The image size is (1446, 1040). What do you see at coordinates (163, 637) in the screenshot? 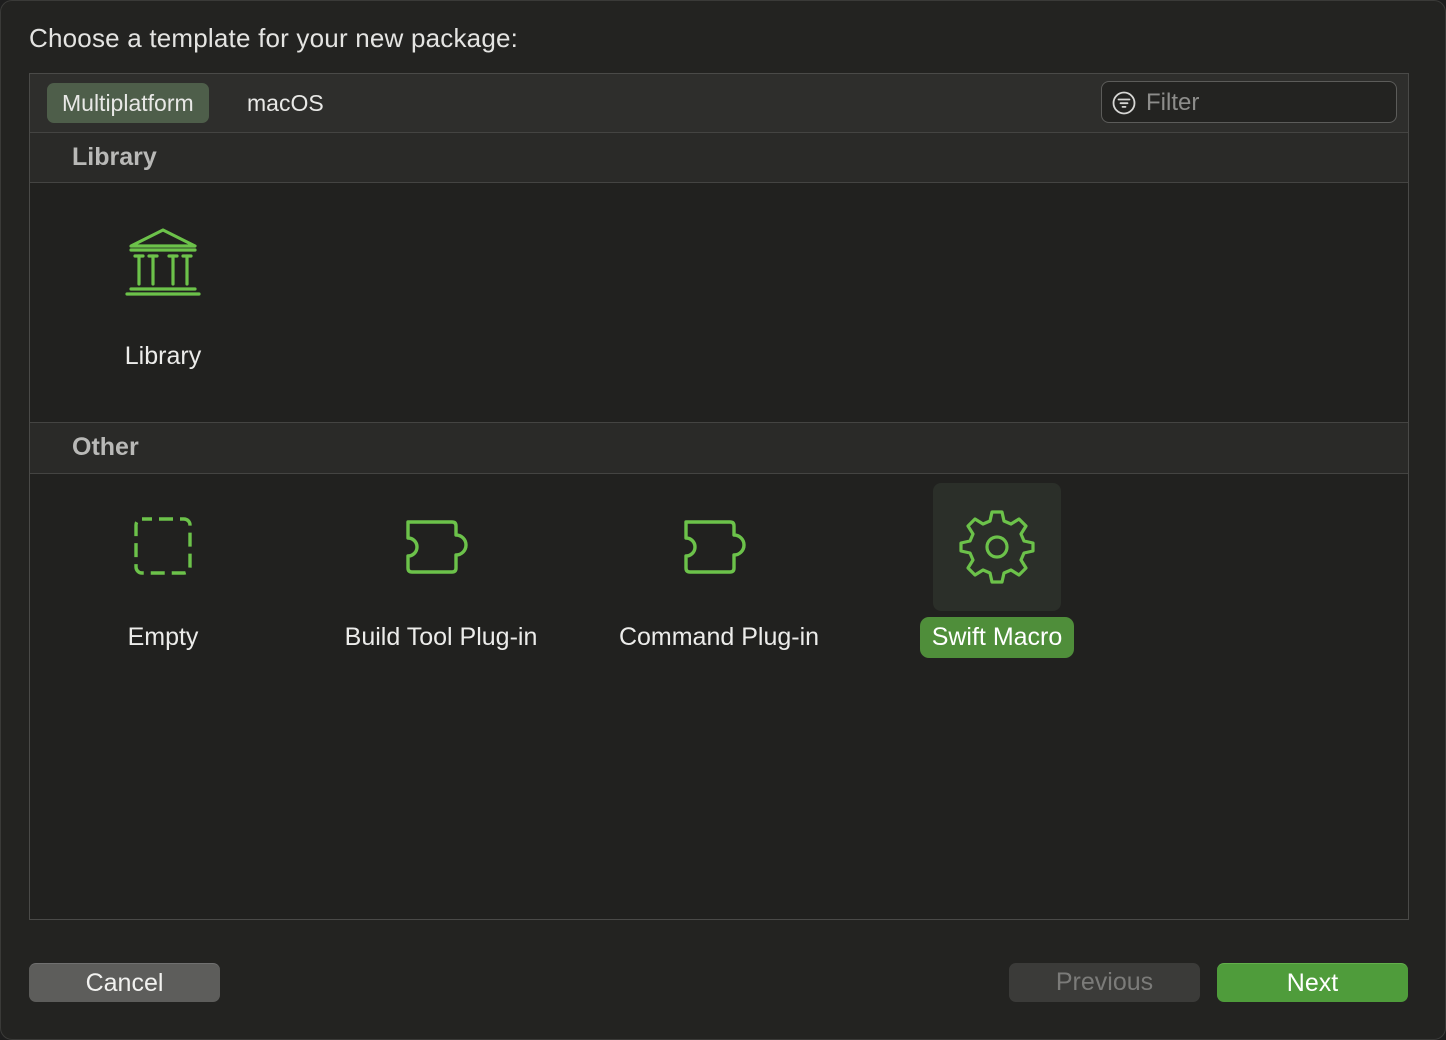
I see `template-label: Empty` at bounding box center [163, 637].